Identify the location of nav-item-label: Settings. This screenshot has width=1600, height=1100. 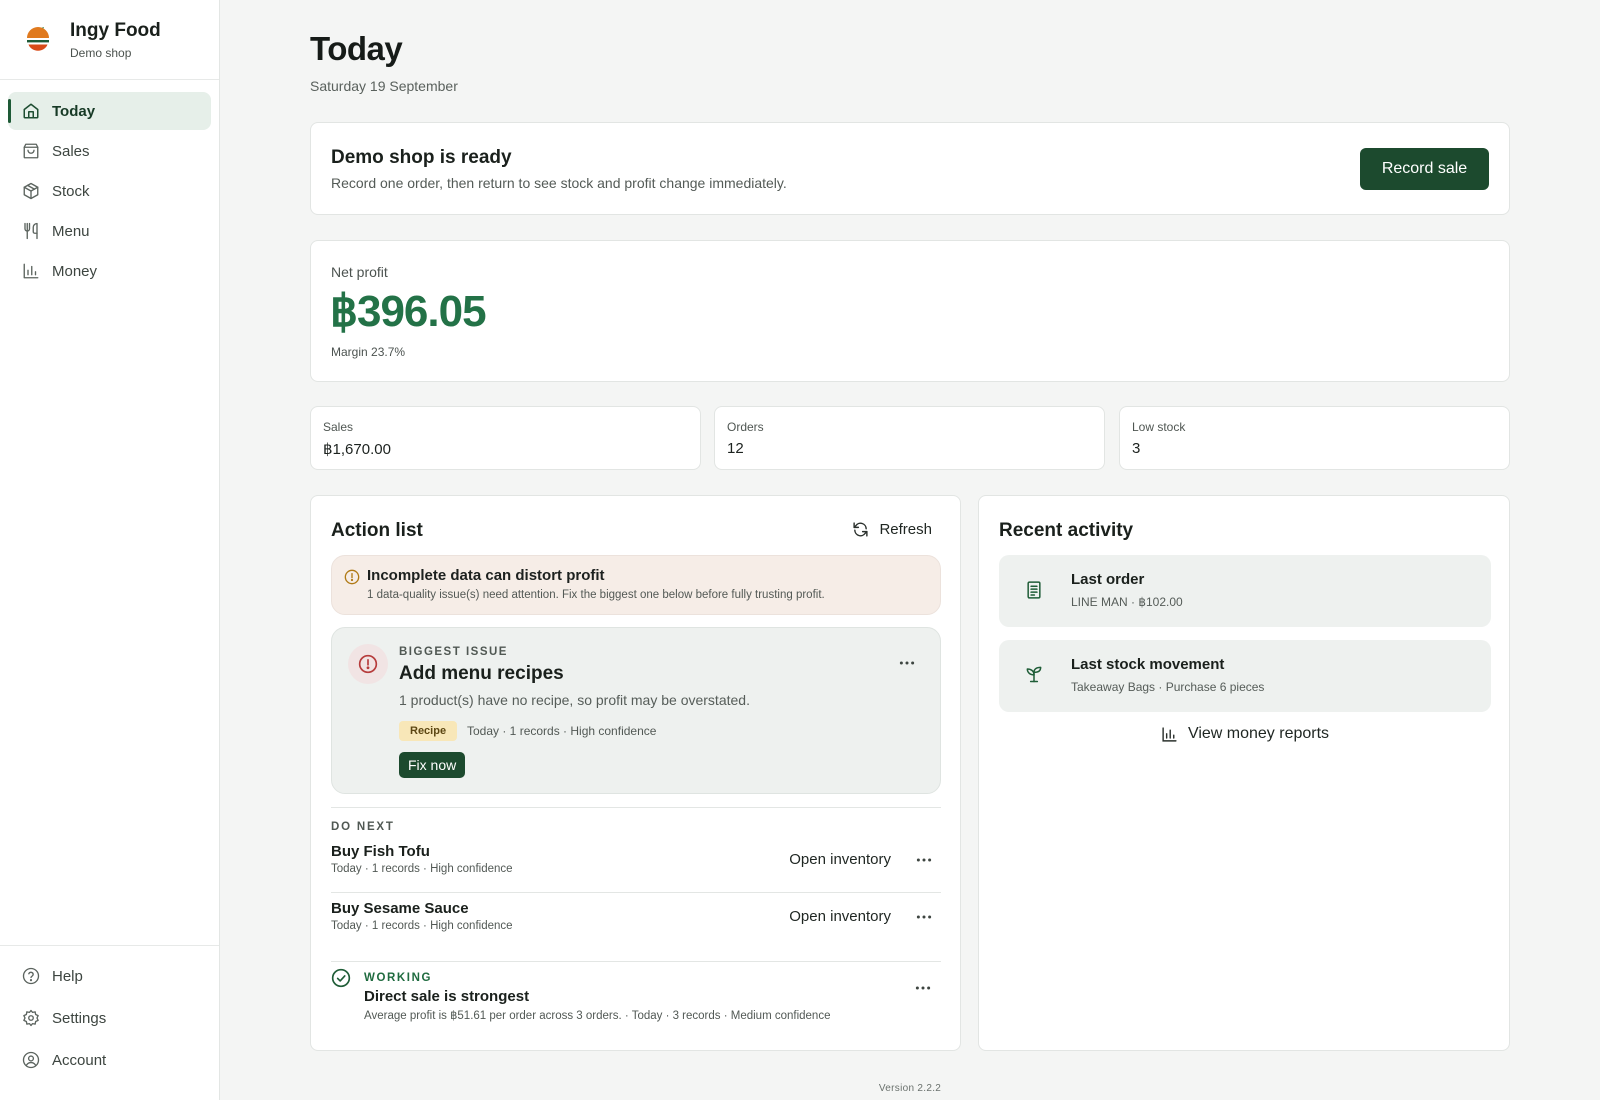
(79, 1018).